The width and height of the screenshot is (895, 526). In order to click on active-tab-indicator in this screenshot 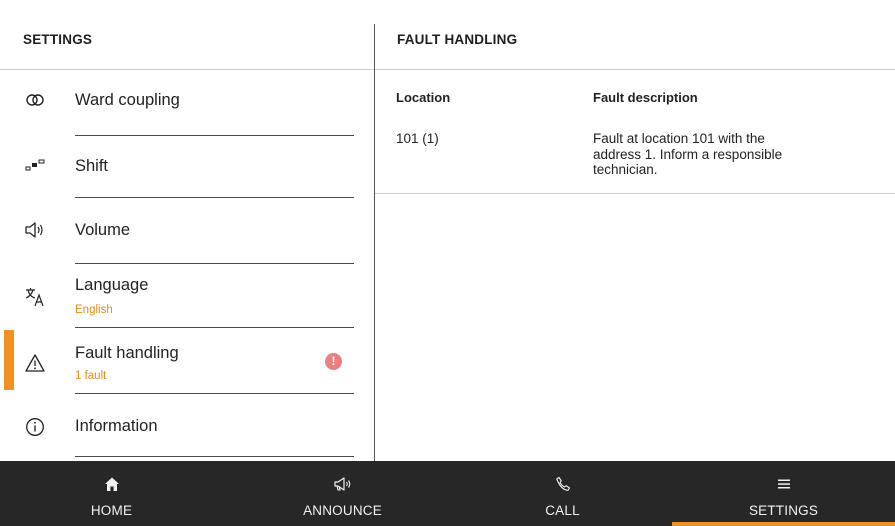, I will do `click(783, 524)`.